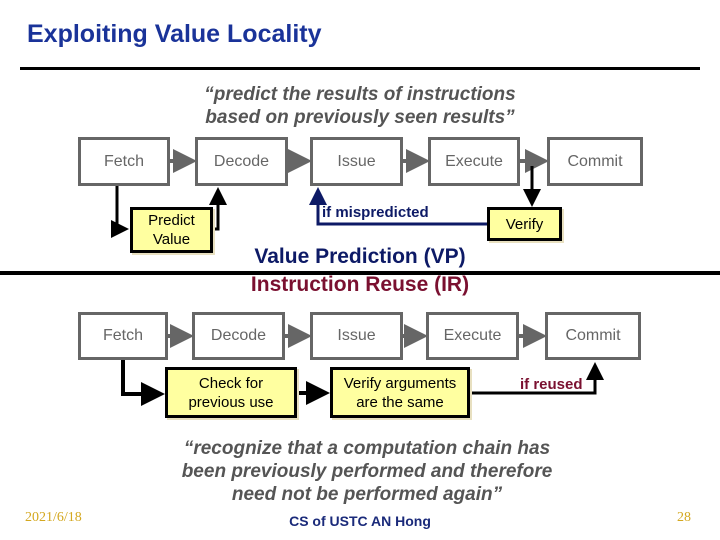  Describe the element at coordinates (400, 383) in the screenshot. I see `verify-args-line: Verify arguments` at that location.